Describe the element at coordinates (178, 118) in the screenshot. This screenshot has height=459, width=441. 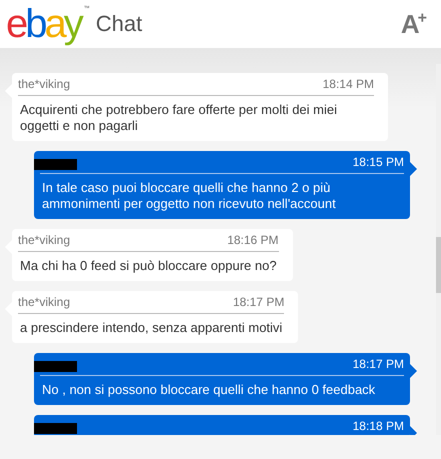
I see `message-text: Acquirenti che potrebbero fare offerte per molti dei miei oggetti e non pagarli` at that location.